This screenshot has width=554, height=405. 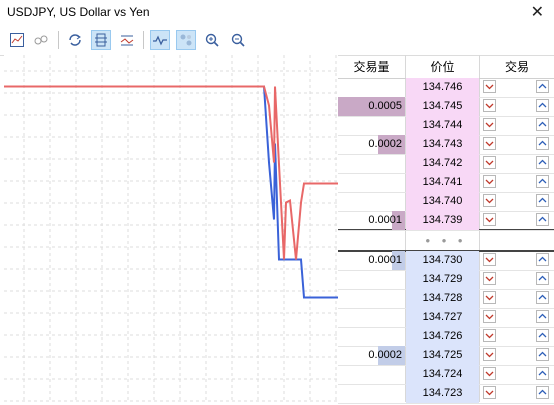 I want to click on price-cell: 134.726, so click(x=442, y=336).